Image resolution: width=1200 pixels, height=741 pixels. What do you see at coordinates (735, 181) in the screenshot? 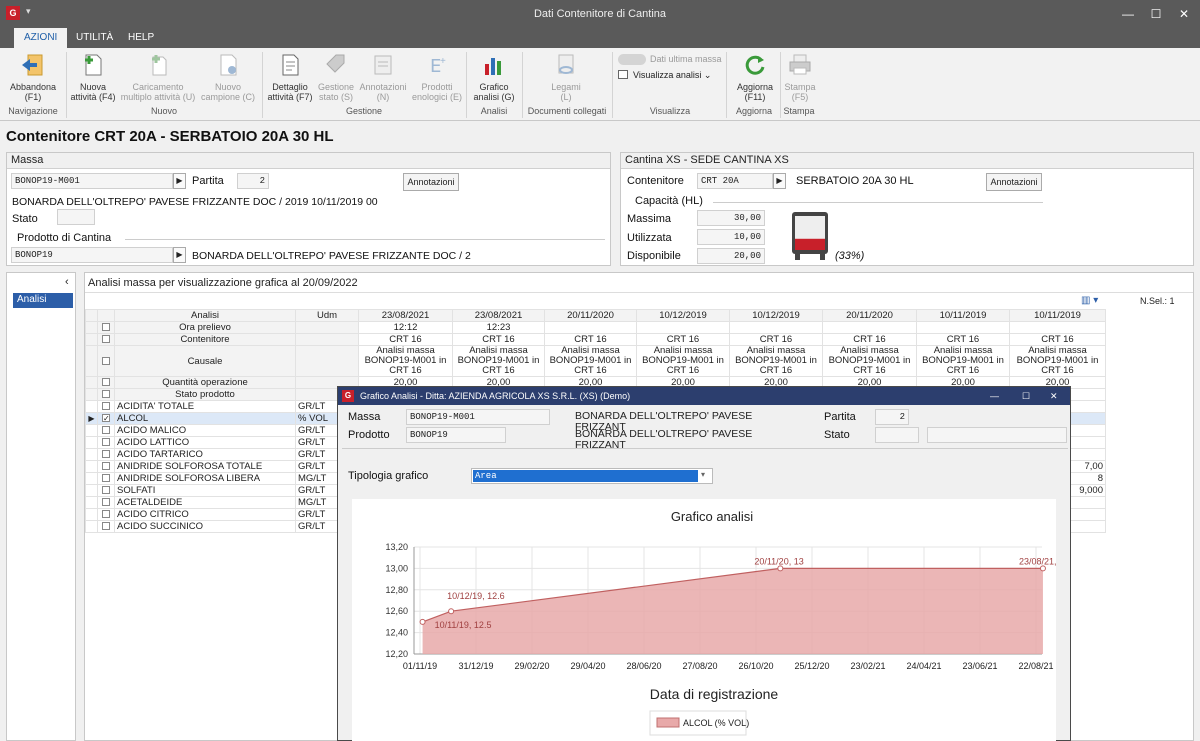
I see `contenitore-field: CRT 20A` at bounding box center [735, 181].